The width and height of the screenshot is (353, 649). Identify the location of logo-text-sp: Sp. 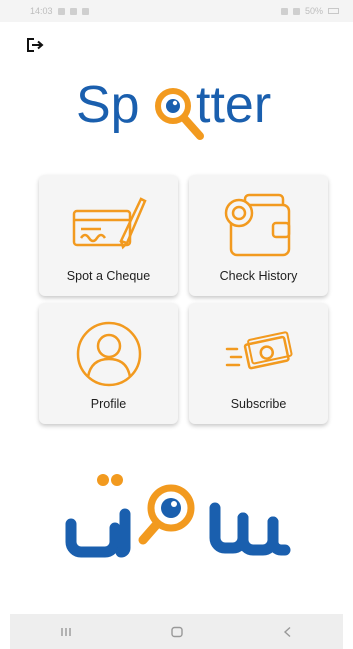
(108, 105).